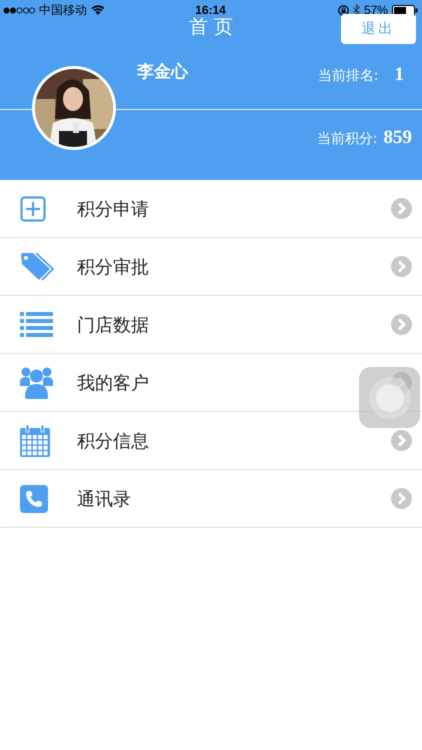  I want to click on menu-label: 积分审批, so click(113, 267).